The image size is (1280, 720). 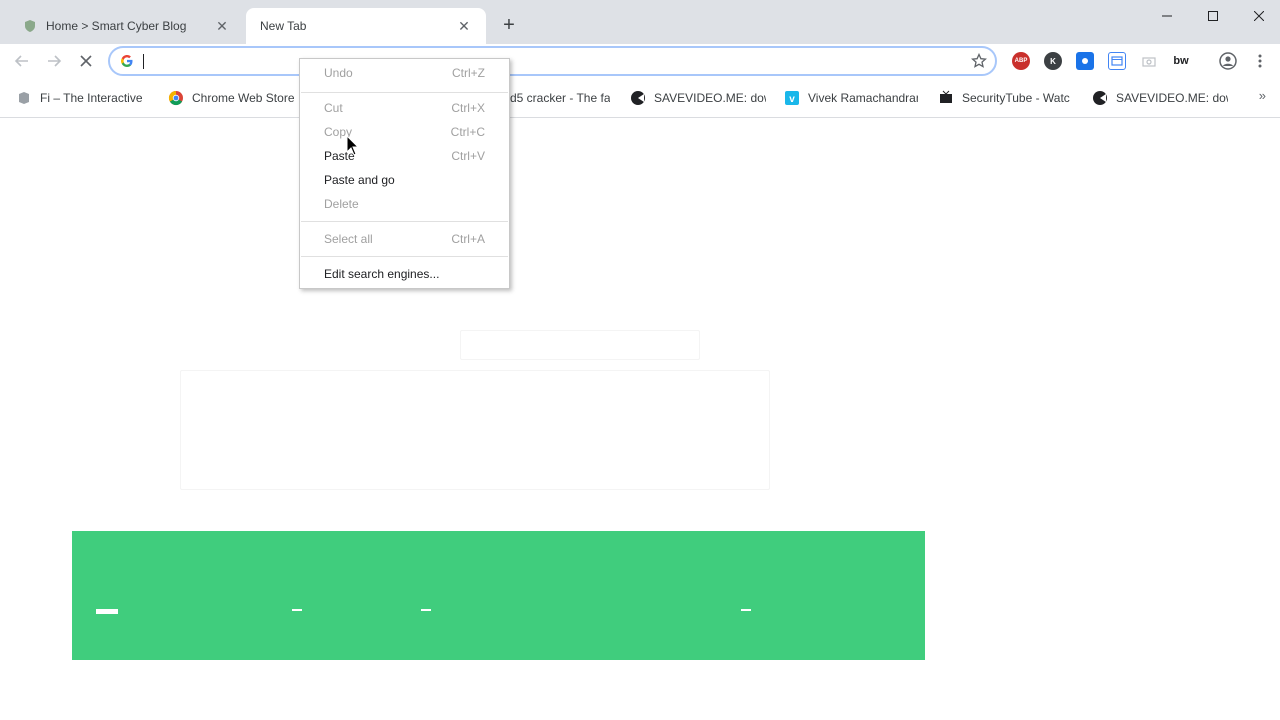 I want to click on stop-x-icon, so click(x=86, y=61).